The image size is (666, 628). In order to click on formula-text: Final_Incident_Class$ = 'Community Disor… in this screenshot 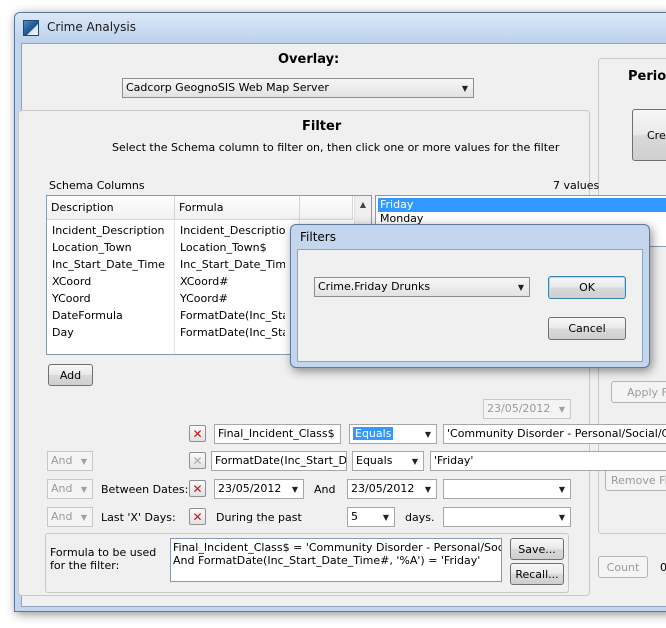, I will do `click(337, 554)`.